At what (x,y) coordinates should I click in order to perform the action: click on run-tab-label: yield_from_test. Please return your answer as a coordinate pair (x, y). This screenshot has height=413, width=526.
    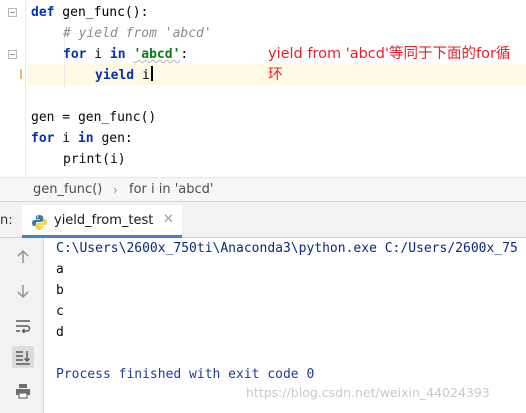
    Looking at the image, I should click on (104, 220).